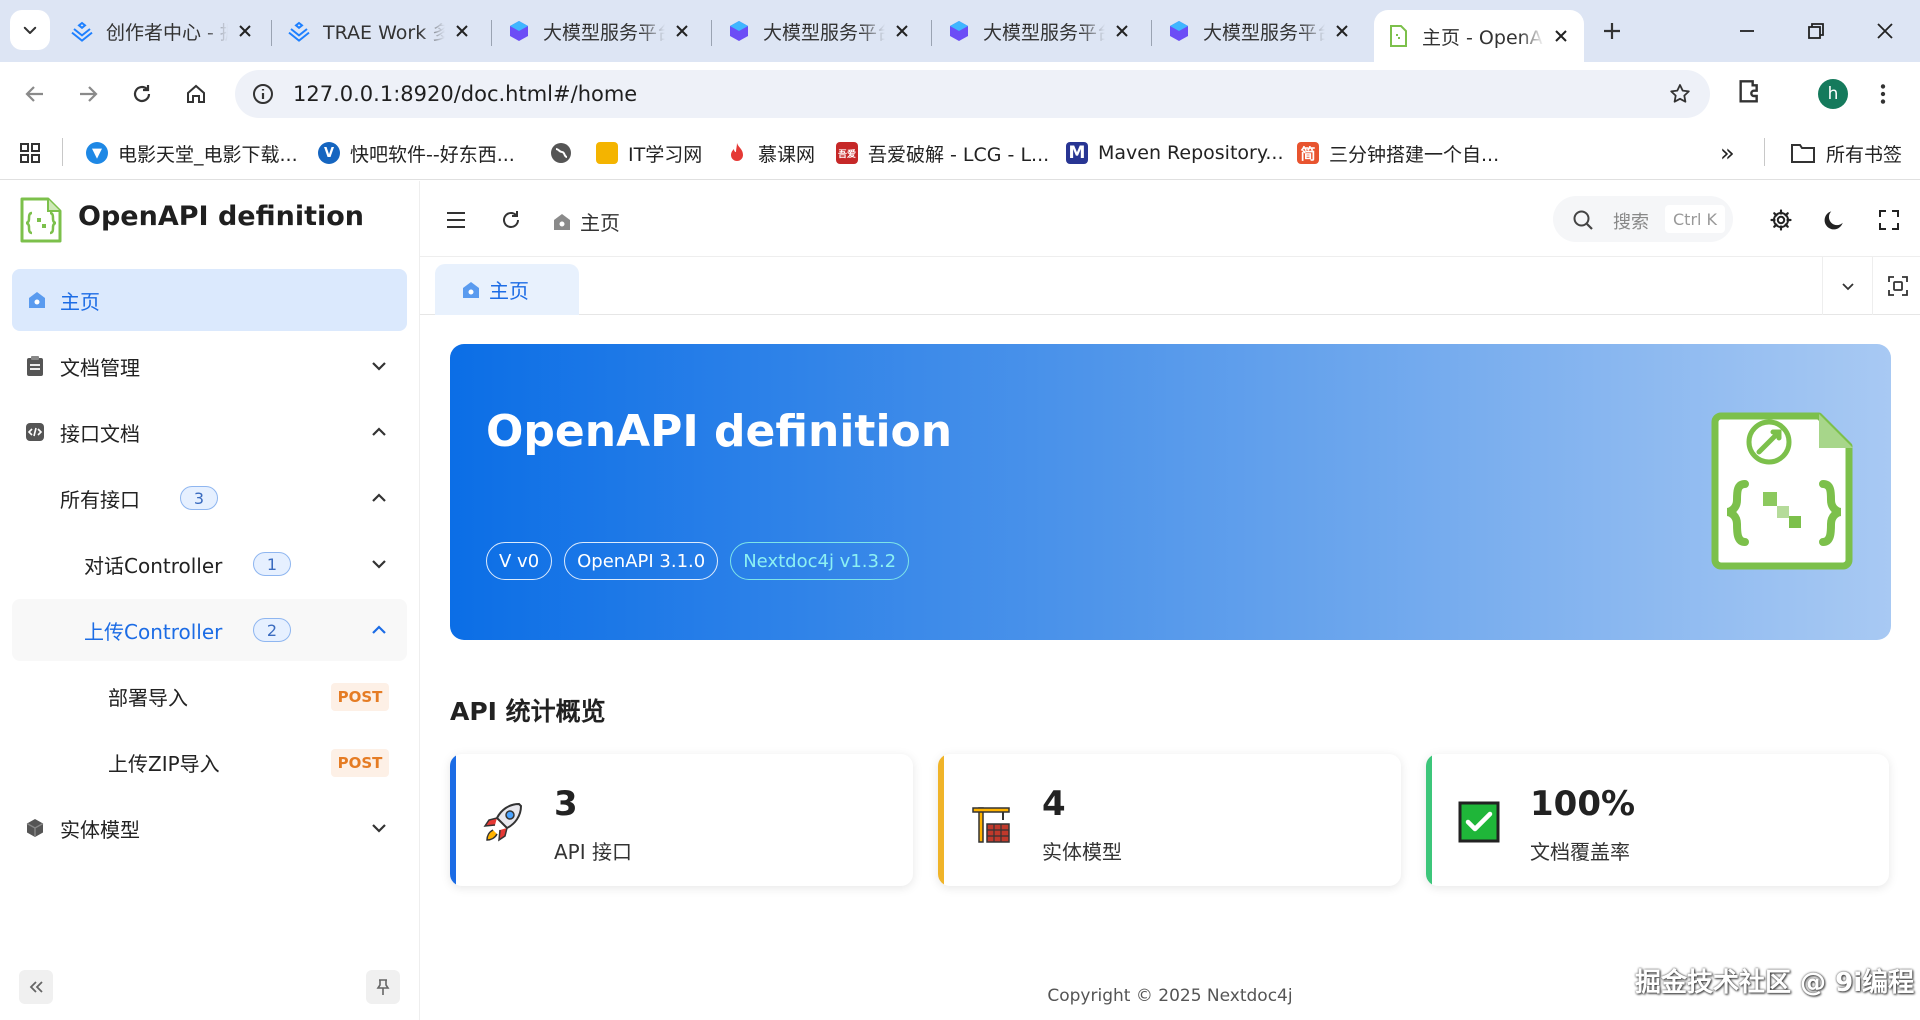 The width and height of the screenshot is (1920, 1020). Describe the element at coordinates (593, 852) in the screenshot. I see `stat-label: API 接口` at that location.